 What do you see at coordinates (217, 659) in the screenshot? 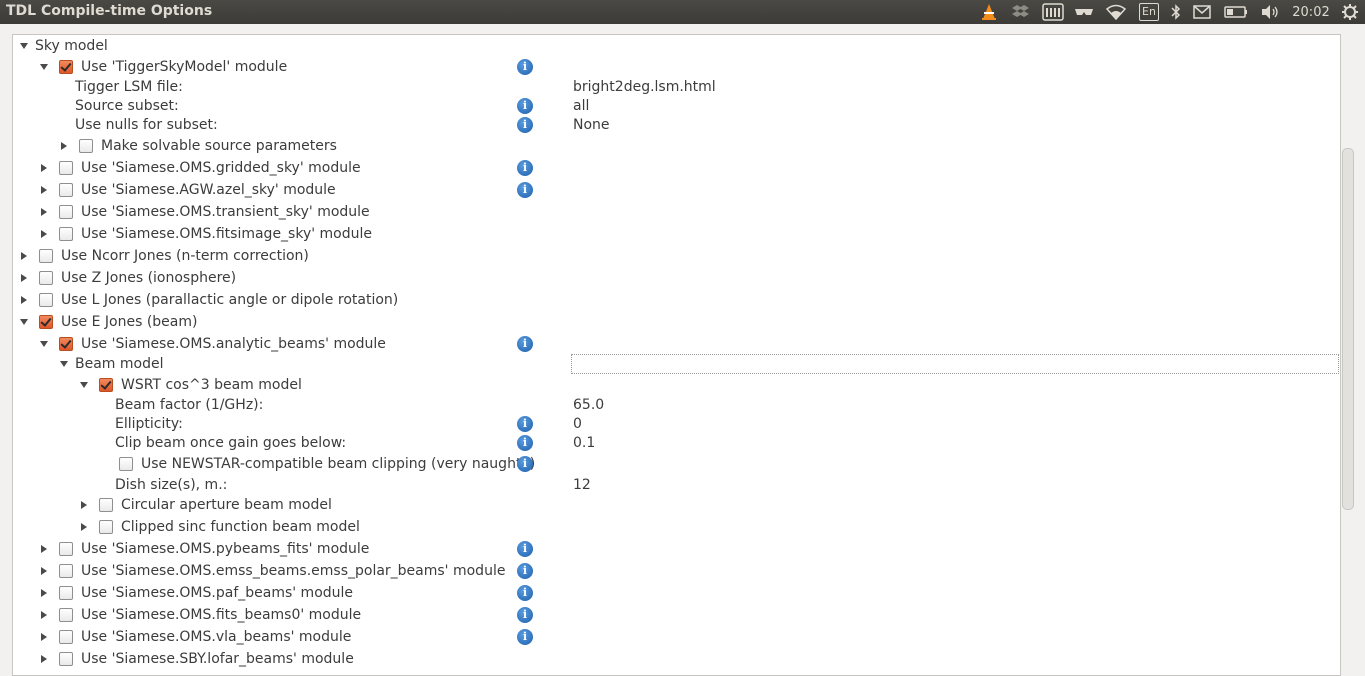
I see `row-label: Use 'Siamese.SBY.lofar_beams' module` at bounding box center [217, 659].